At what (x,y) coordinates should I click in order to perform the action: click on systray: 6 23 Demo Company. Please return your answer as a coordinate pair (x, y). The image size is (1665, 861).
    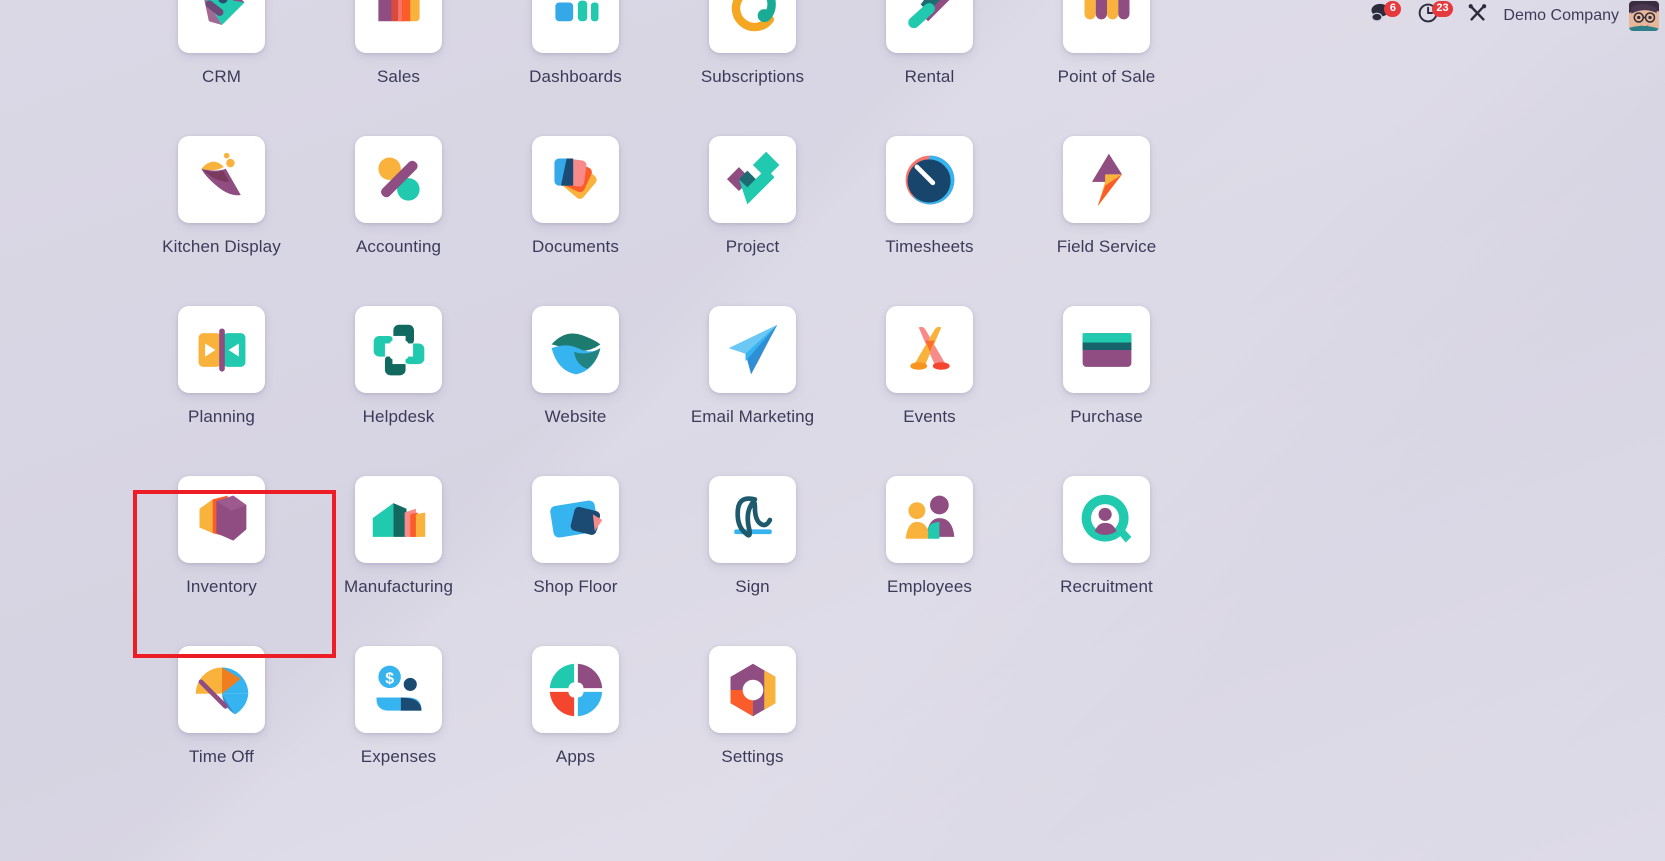
    Looking at the image, I should click on (832, 15).